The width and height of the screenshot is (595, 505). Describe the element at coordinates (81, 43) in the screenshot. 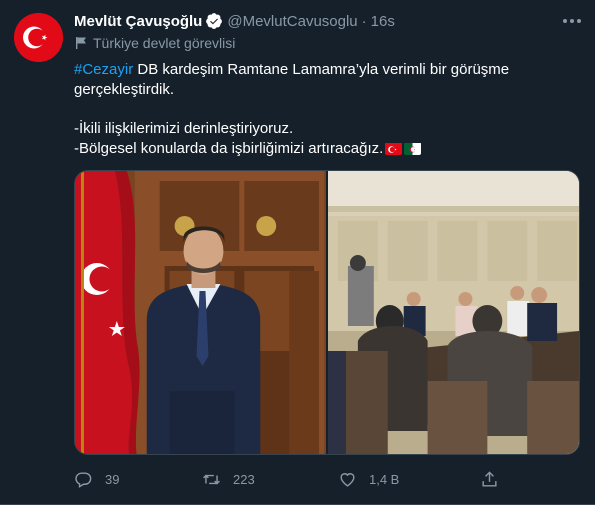

I see `government-flag-icon` at that location.